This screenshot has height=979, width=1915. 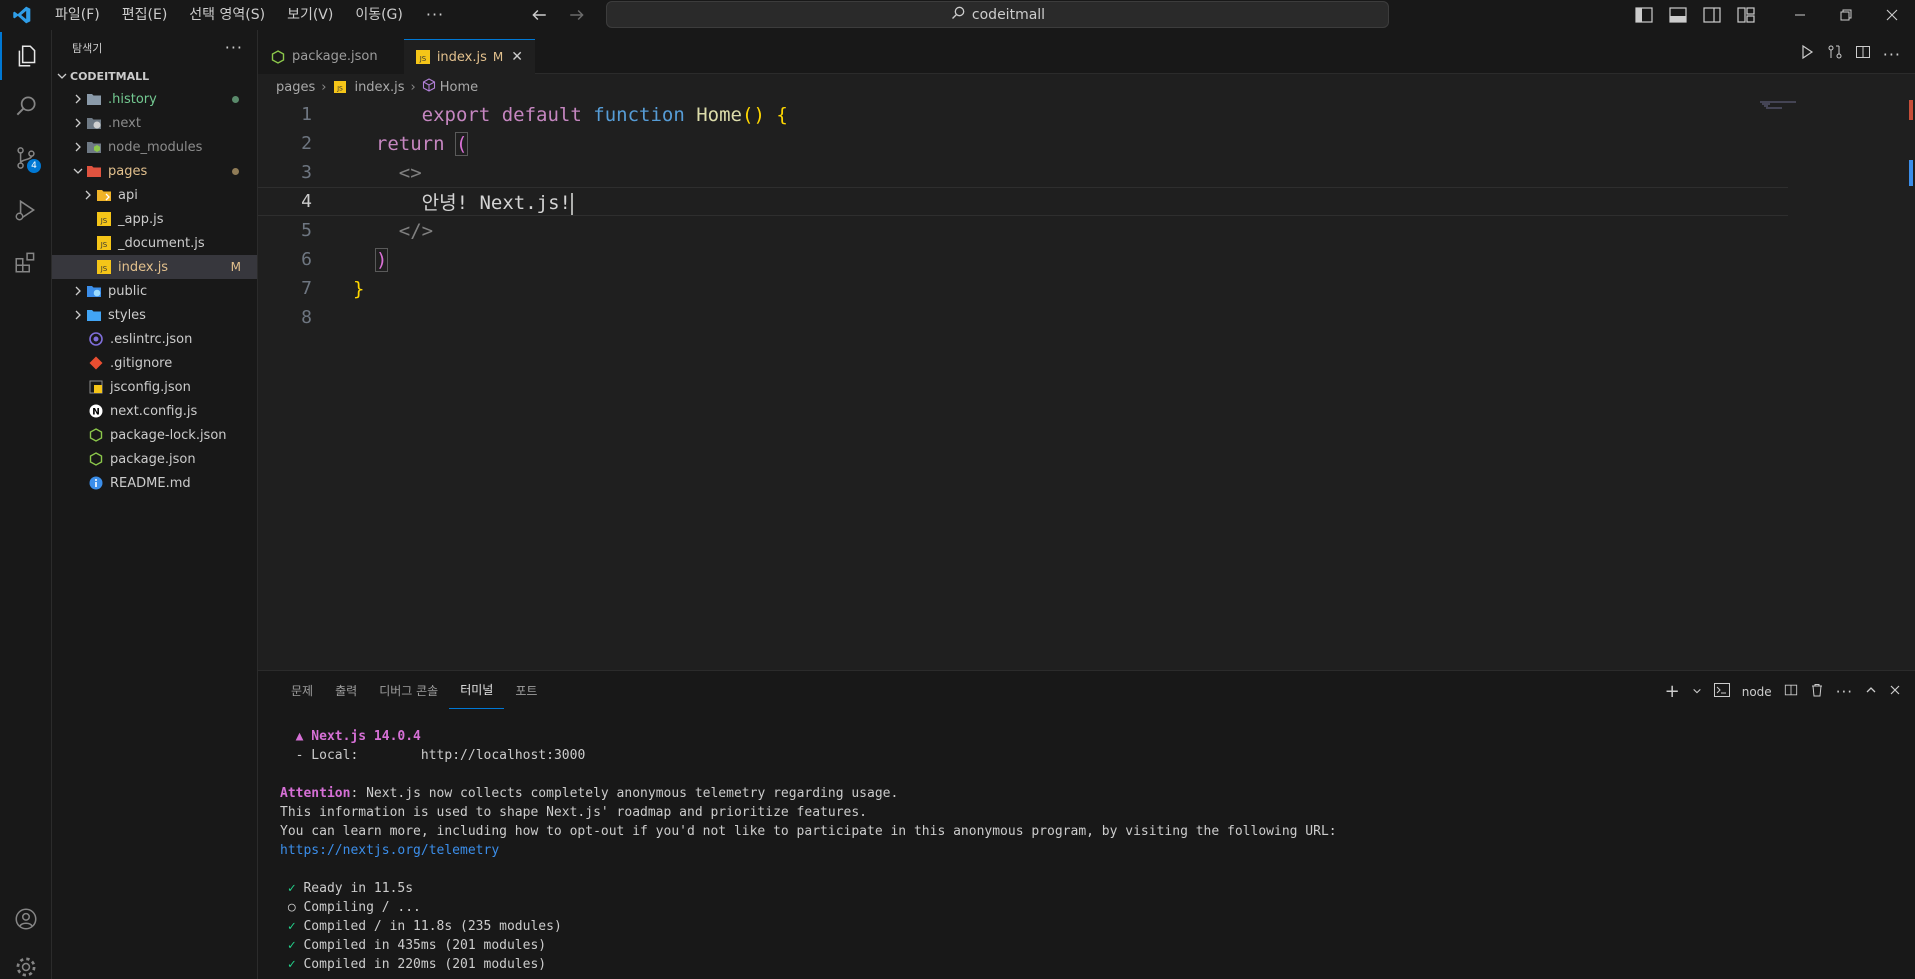 I want to click on panel-tab-ports: 포트, so click(x=526, y=690).